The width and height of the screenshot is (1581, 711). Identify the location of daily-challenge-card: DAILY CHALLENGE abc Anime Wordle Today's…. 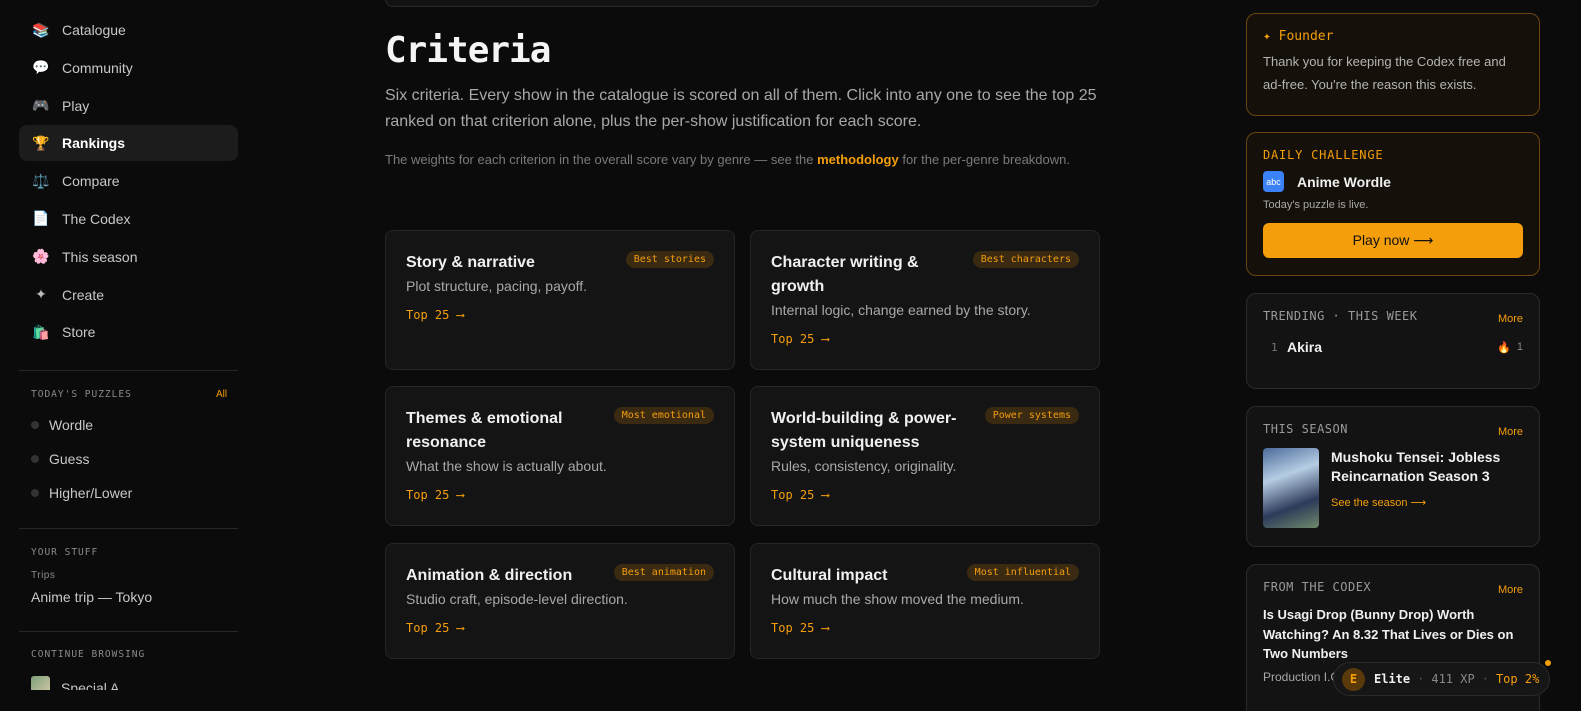
(1393, 204).